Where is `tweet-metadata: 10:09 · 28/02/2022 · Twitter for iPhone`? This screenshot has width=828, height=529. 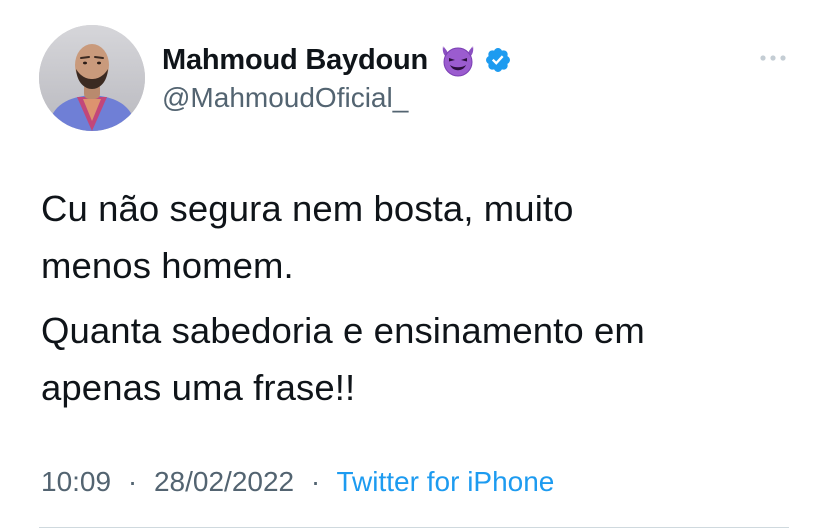
tweet-metadata: 10:09 · 28/02/2022 · Twitter for iPhone is located at coordinates (297, 482).